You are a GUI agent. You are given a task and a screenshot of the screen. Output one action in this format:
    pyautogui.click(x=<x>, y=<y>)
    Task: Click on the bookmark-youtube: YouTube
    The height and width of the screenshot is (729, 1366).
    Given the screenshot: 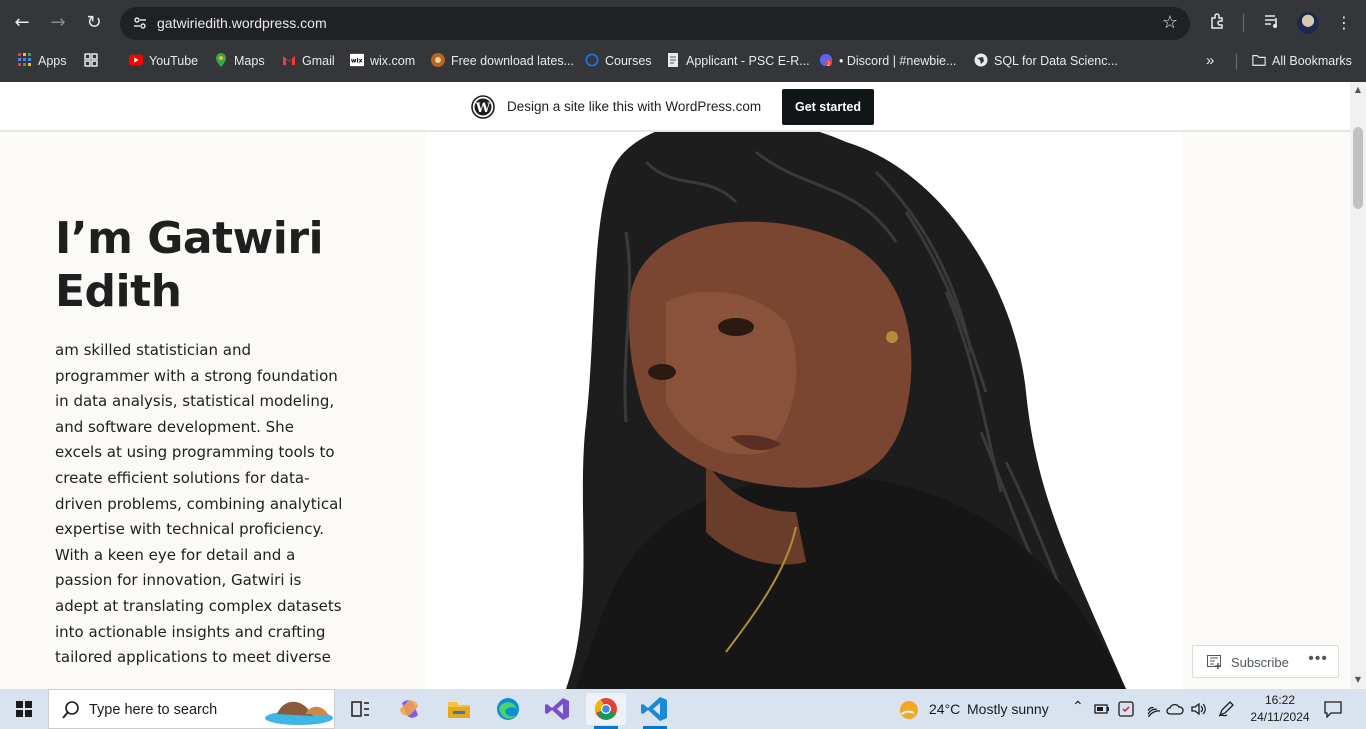 What is the action you would take?
    pyautogui.click(x=163, y=62)
    